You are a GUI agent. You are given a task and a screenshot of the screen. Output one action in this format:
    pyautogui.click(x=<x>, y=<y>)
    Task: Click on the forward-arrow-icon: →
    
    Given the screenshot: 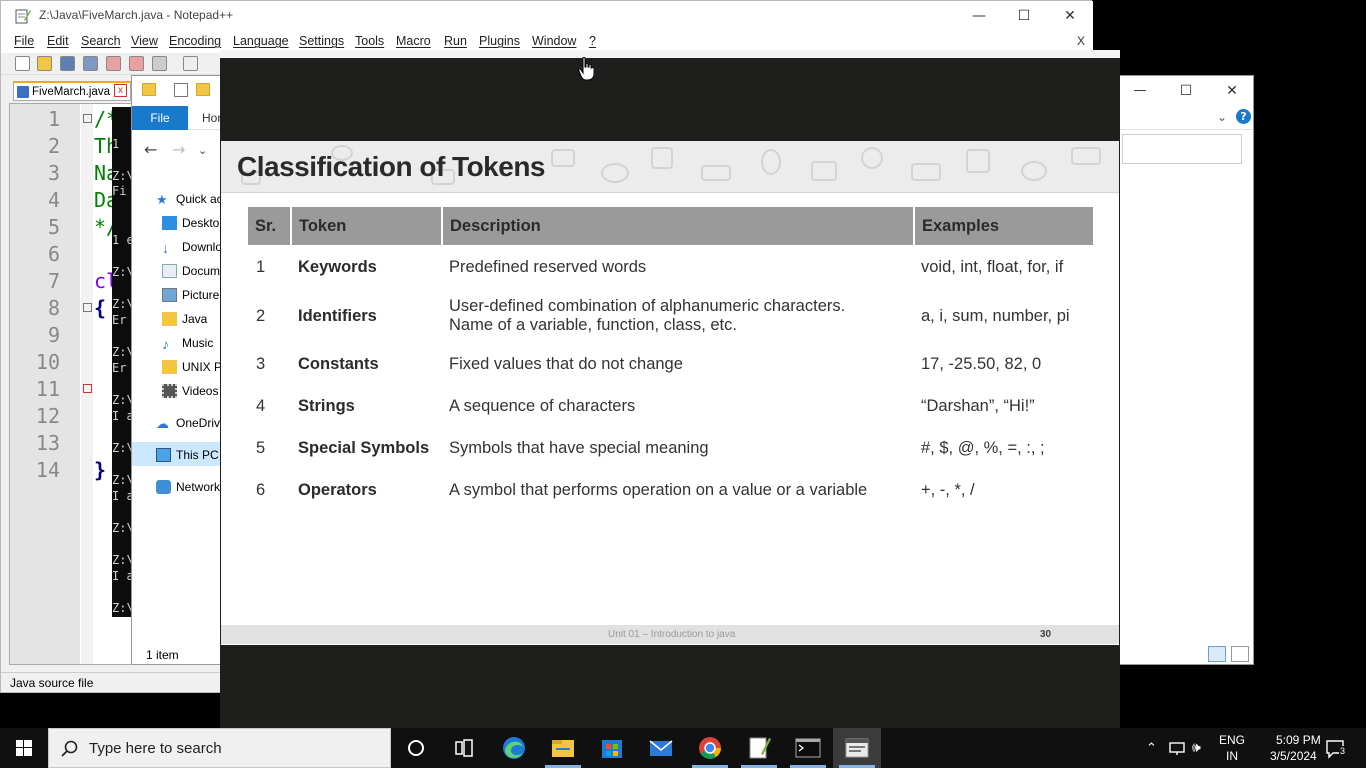 What is the action you would take?
    pyautogui.click(x=178, y=149)
    